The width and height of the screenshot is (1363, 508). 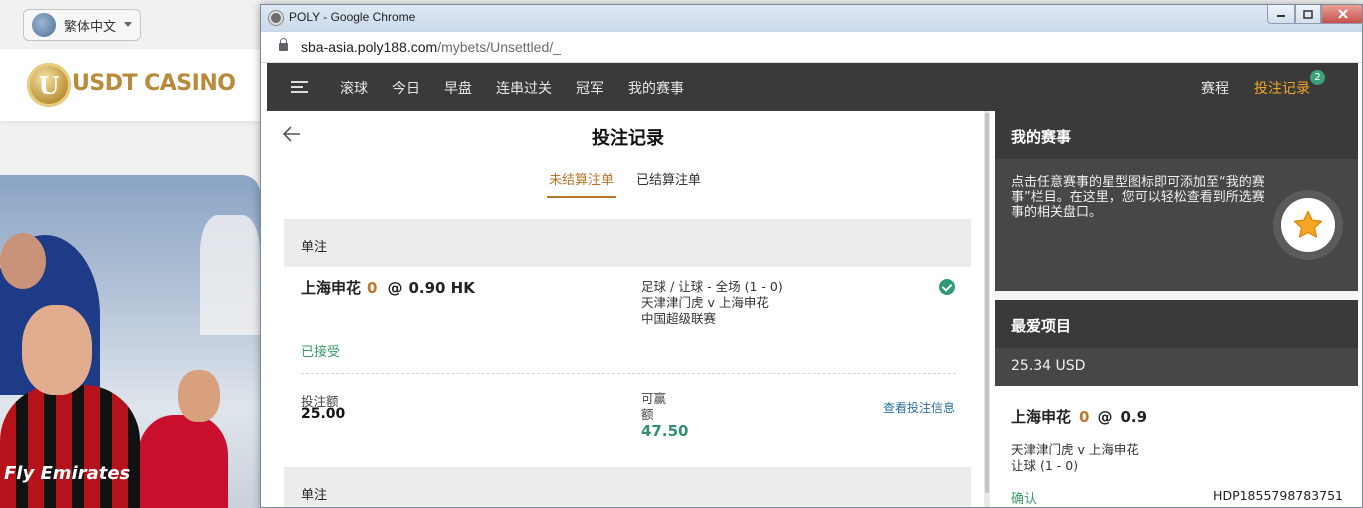 I want to click on maximize-button, so click(x=1308, y=14).